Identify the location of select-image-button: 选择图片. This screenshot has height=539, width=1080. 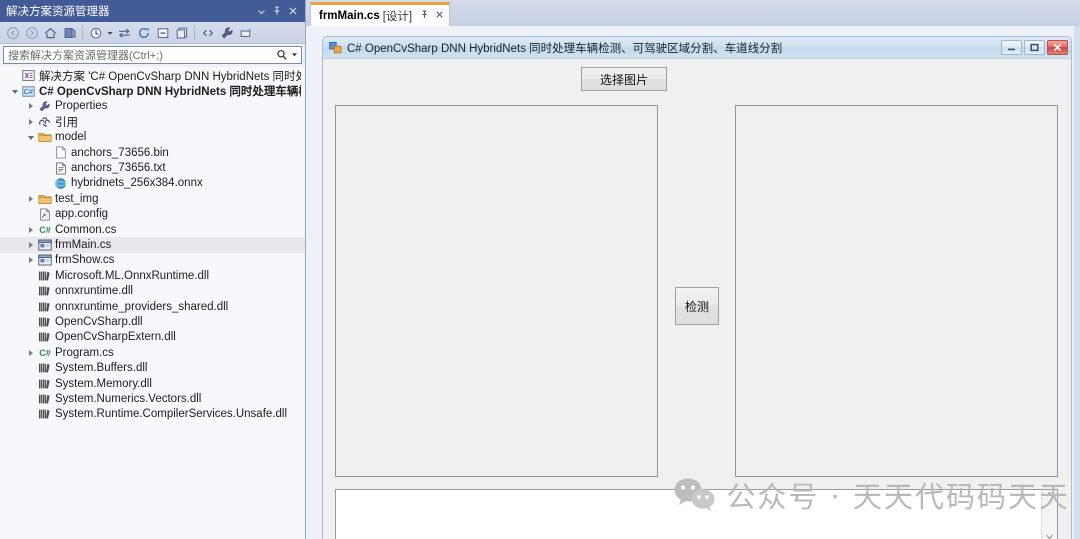
(624, 79).